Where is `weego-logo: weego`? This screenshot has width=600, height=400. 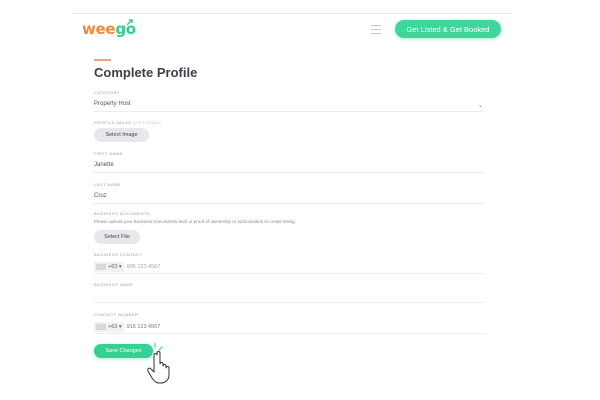
weego-logo: weego is located at coordinates (109, 28).